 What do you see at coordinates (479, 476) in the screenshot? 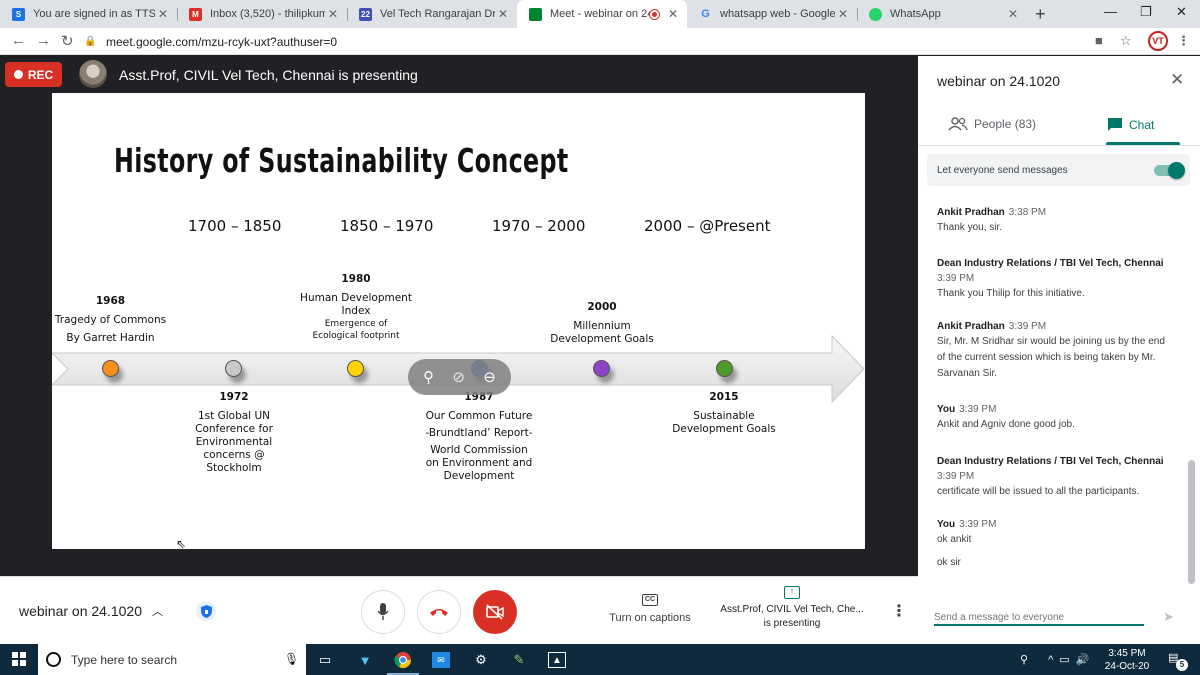
I see `event-line: Development` at bounding box center [479, 476].